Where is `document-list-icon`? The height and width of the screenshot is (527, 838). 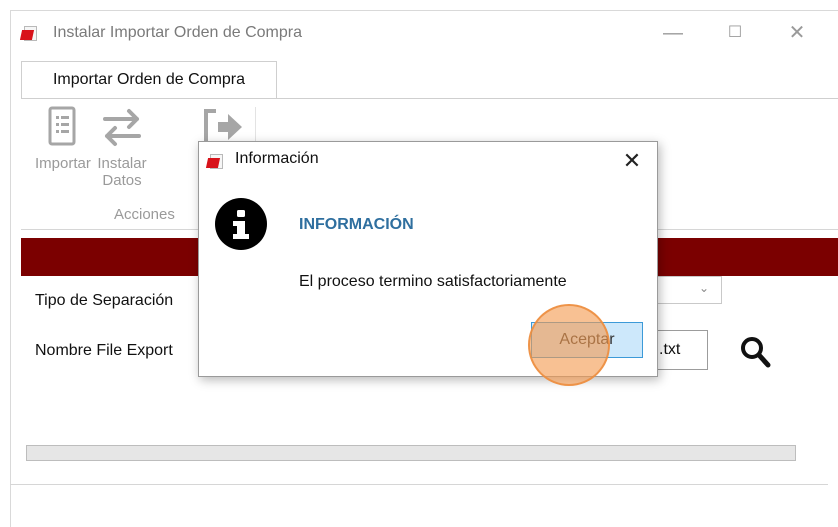
document-list-icon is located at coordinates (62, 126).